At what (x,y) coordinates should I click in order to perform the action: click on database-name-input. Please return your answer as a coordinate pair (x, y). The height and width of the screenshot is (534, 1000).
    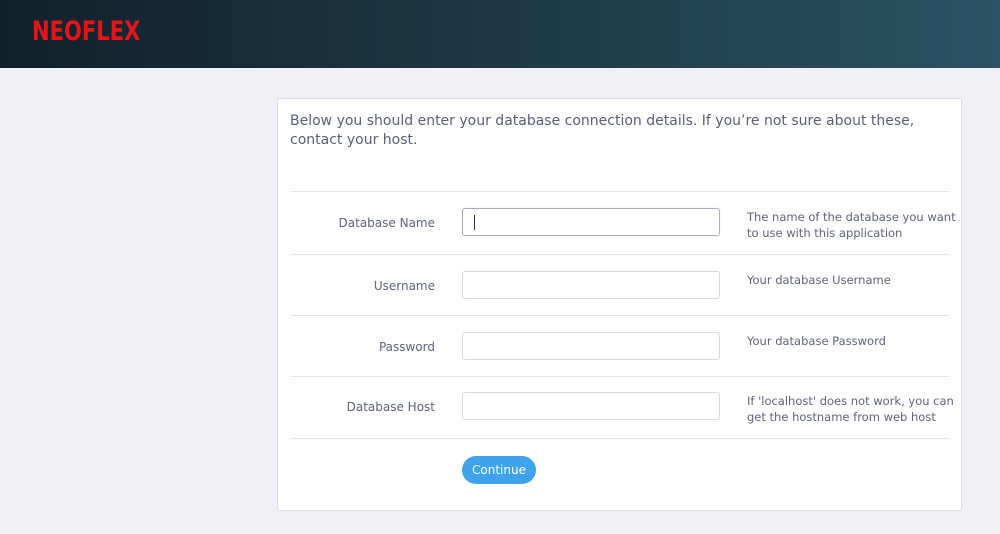
    Looking at the image, I should click on (591, 222).